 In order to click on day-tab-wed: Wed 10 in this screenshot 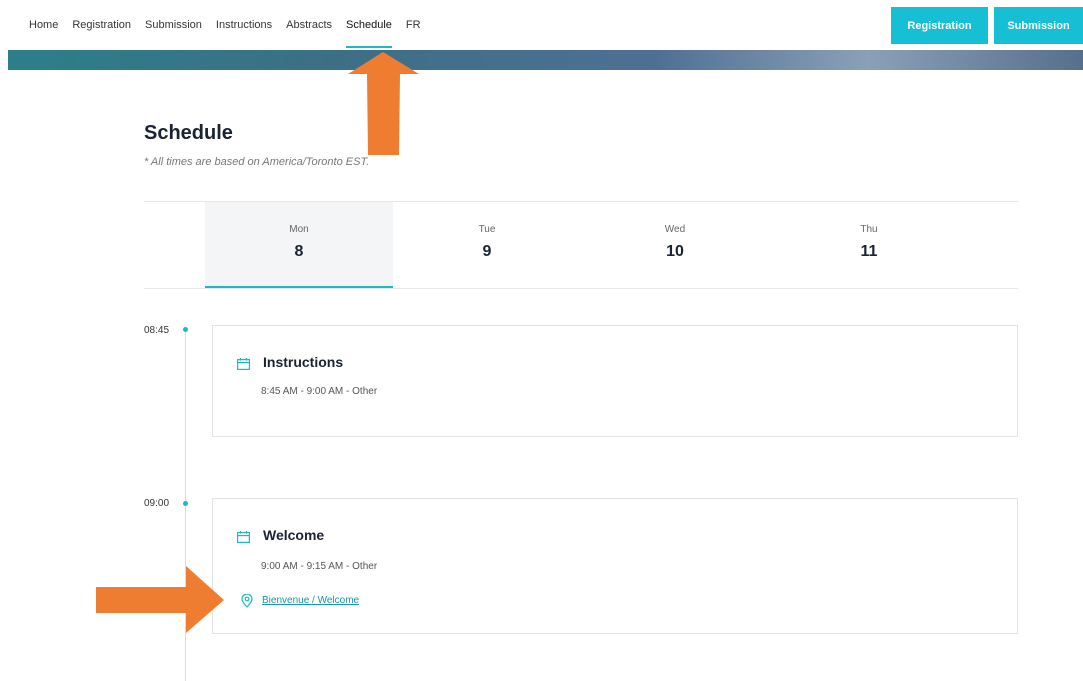, I will do `click(675, 245)`.